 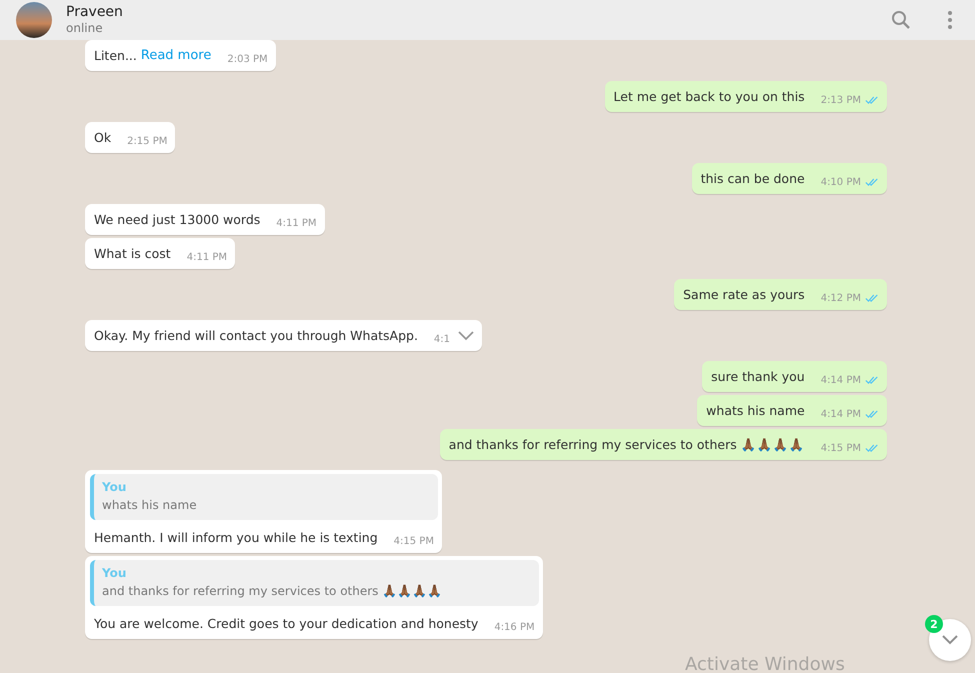 What do you see at coordinates (752, 179) in the screenshot?
I see `message-text: this can be done` at bounding box center [752, 179].